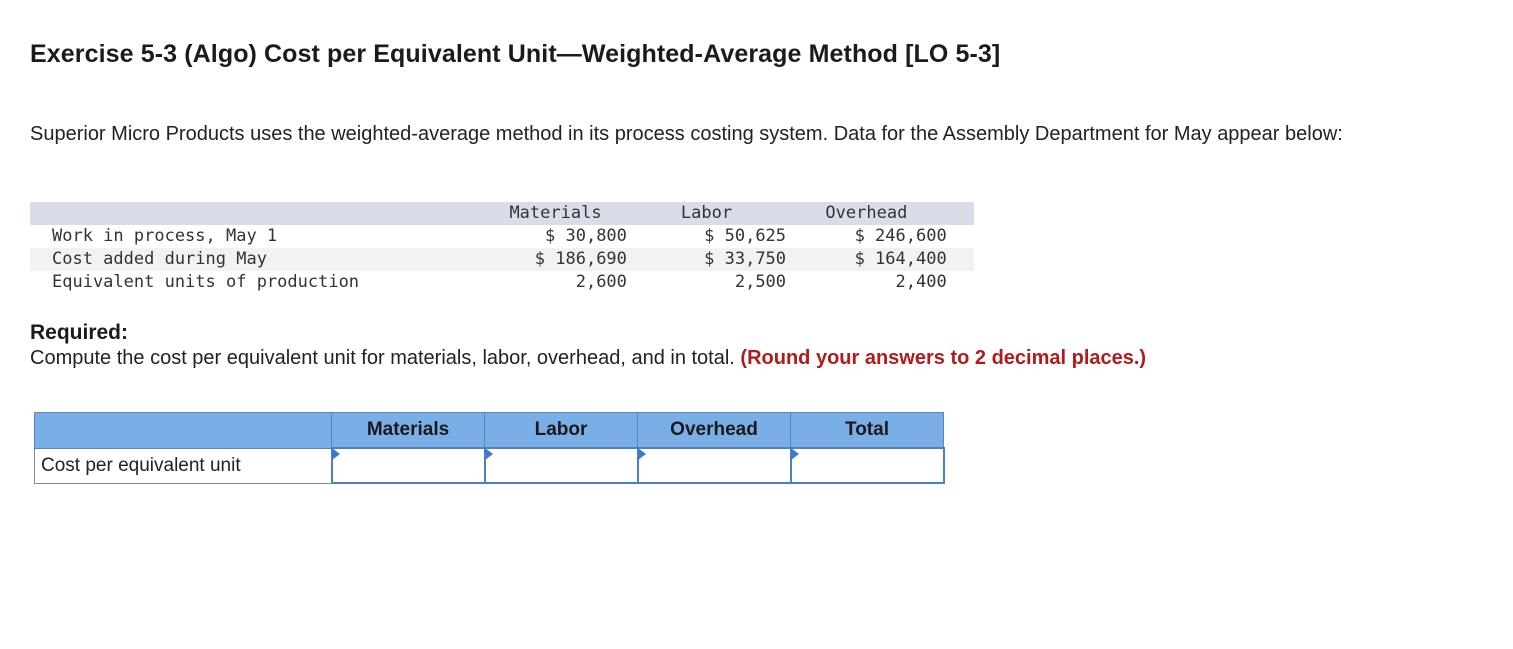  What do you see at coordinates (183, 465) in the screenshot?
I see `answer-row-label: Cost per equivalent unit` at bounding box center [183, 465].